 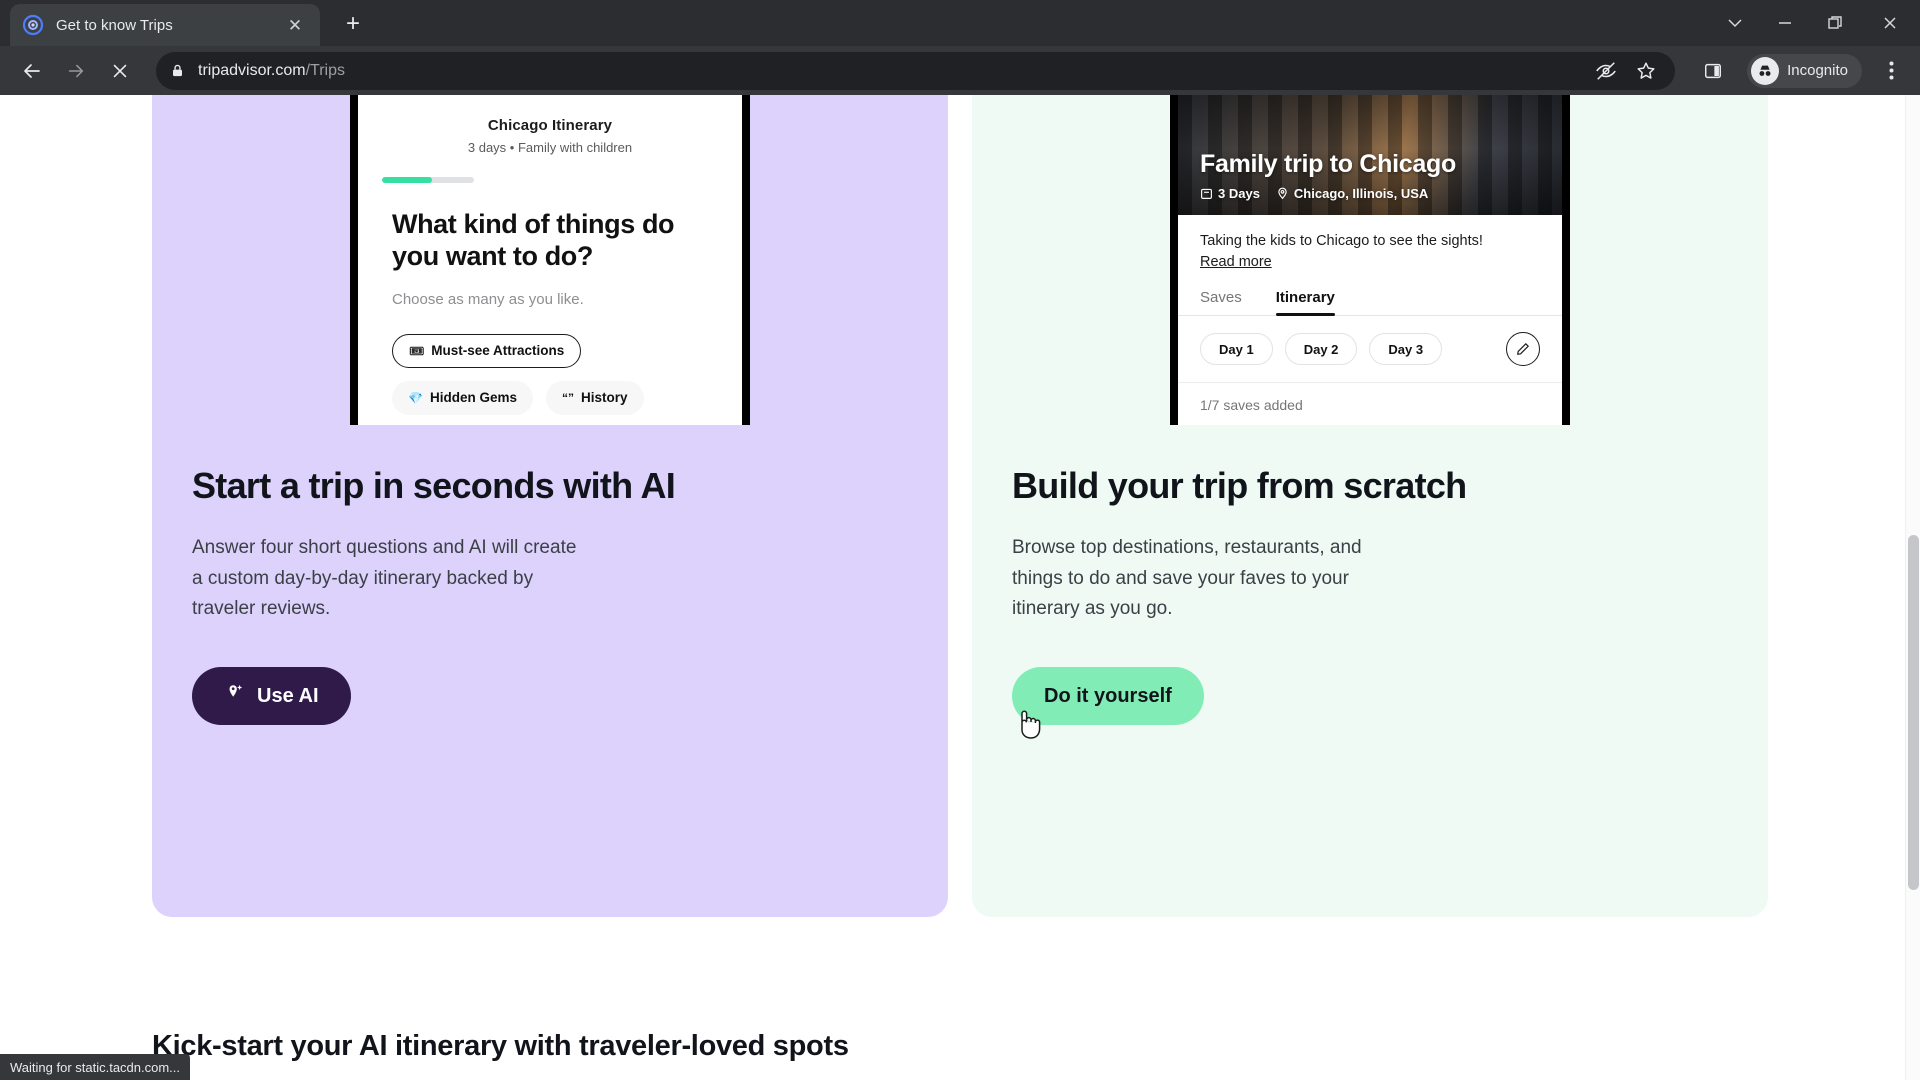 I want to click on eye-off-icon, so click(x=1606, y=71).